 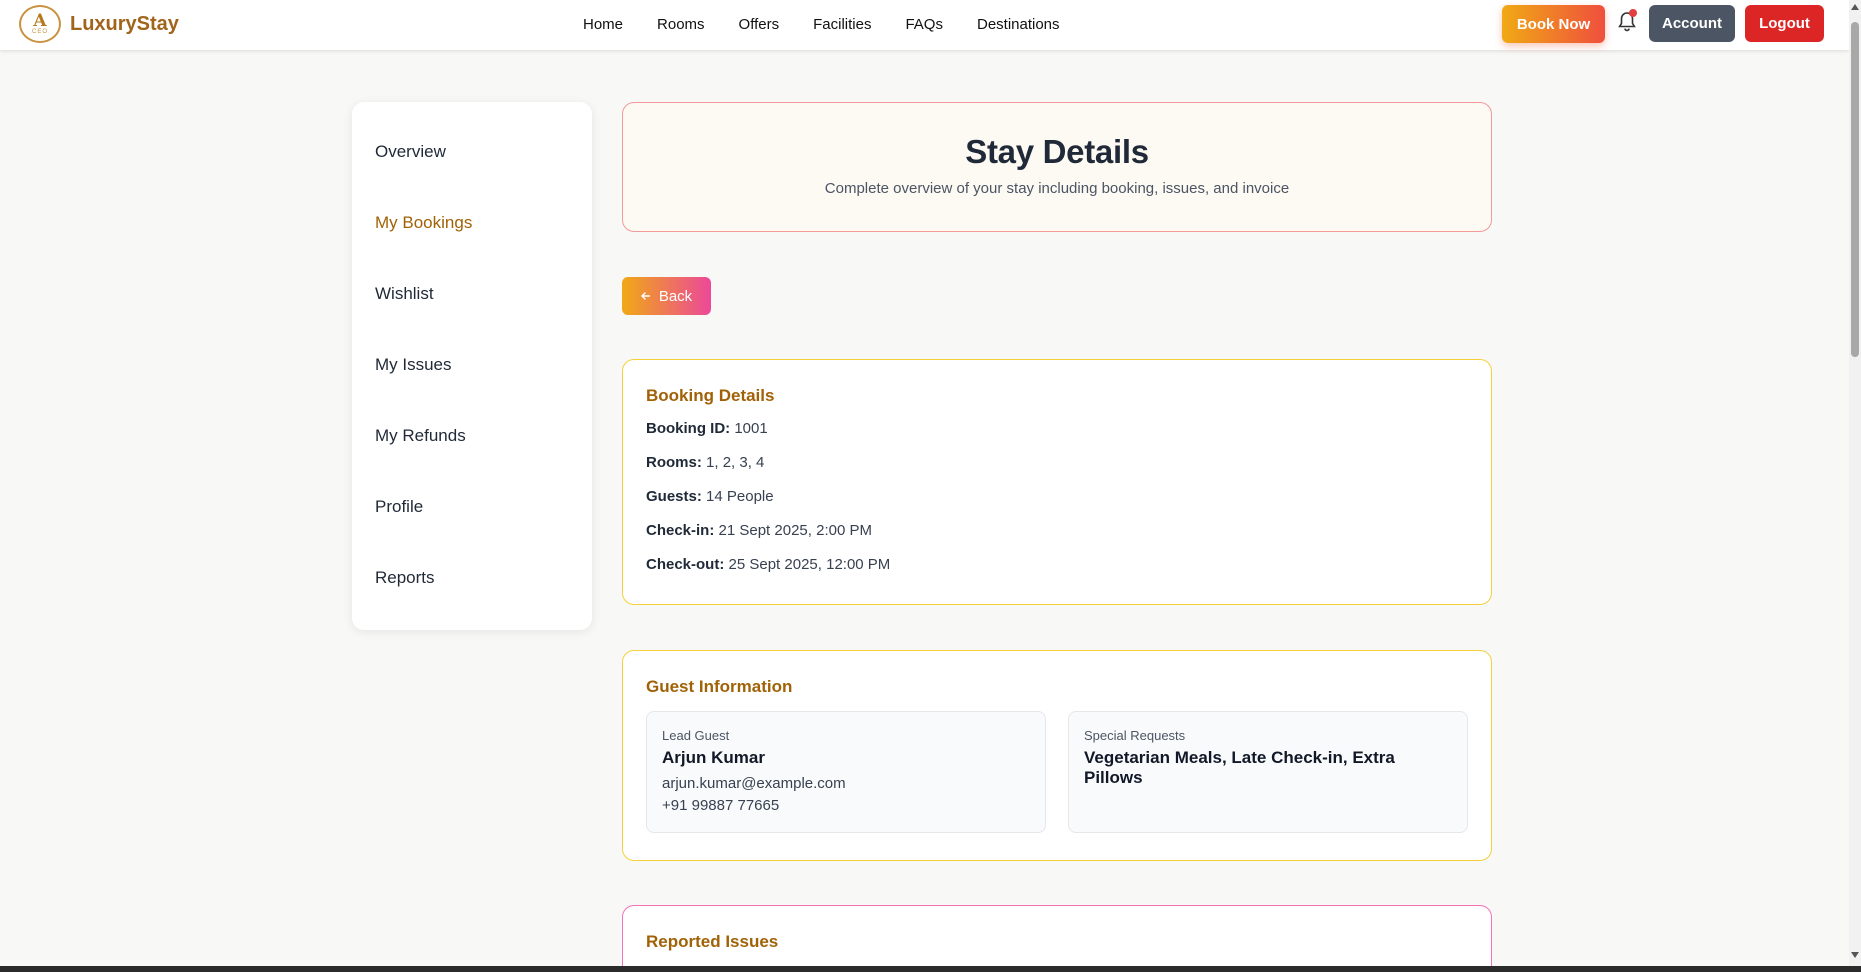 I want to click on page-title: Stay Details, so click(x=1057, y=151).